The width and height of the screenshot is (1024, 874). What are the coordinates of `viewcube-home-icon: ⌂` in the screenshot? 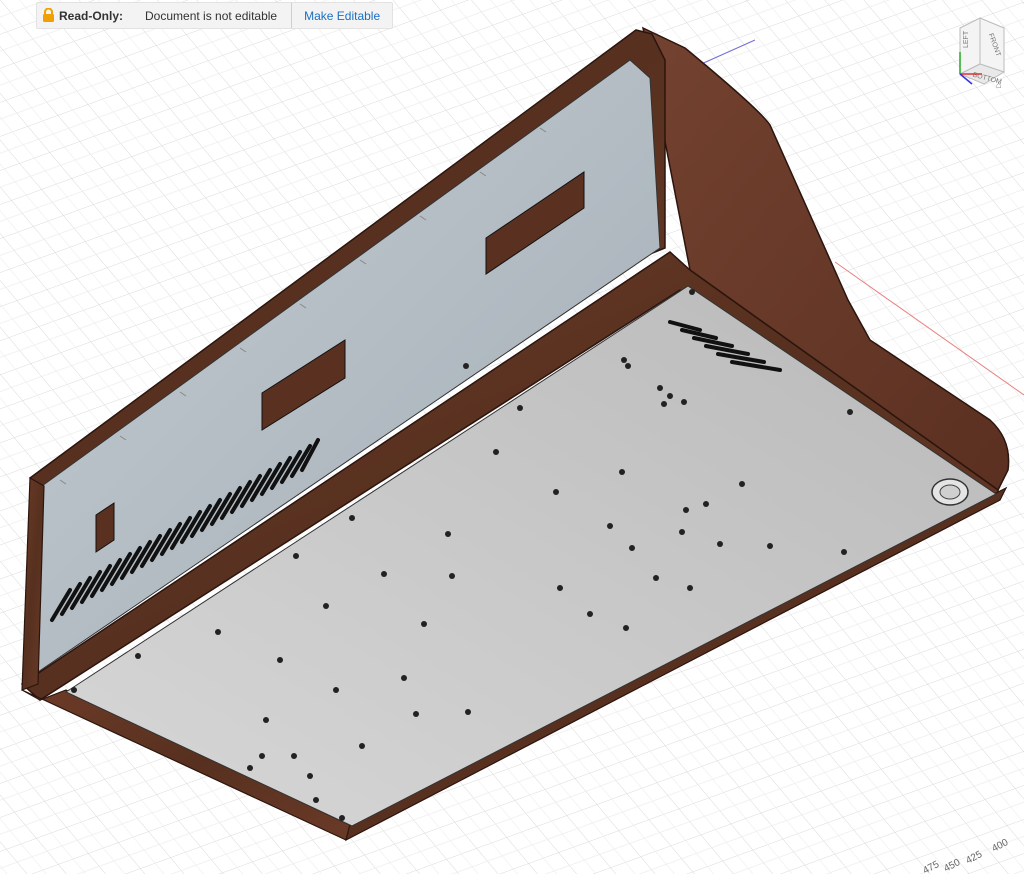 It's located at (998, 85).